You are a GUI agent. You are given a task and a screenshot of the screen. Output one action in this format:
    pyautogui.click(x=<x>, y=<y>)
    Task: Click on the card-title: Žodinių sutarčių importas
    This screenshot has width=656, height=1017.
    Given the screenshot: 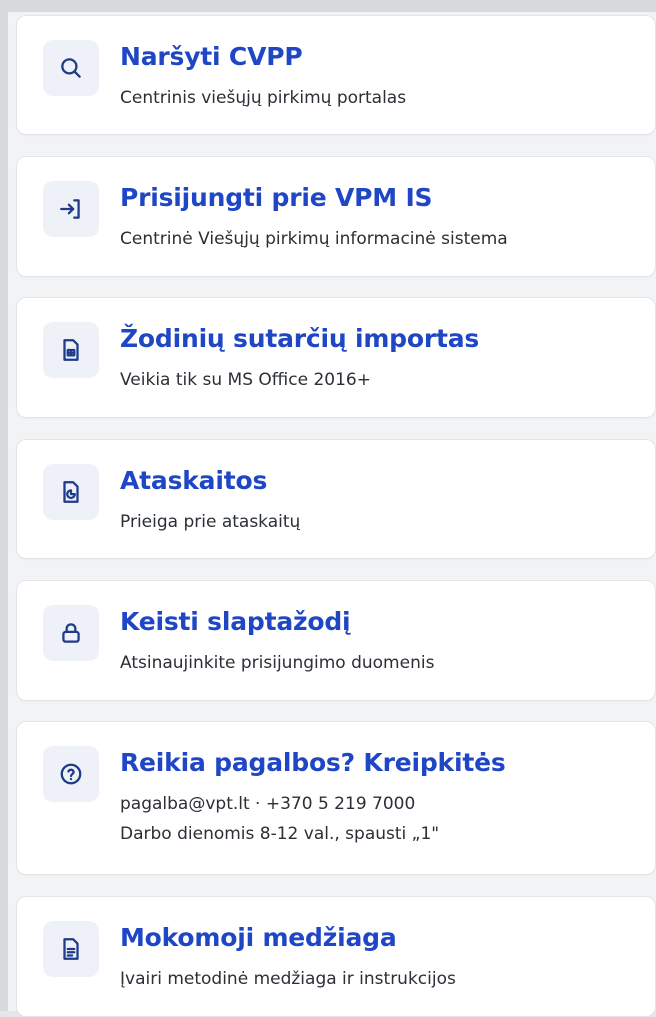 What is the action you would take?
    pyautogui.click(x=300, y=338)
    